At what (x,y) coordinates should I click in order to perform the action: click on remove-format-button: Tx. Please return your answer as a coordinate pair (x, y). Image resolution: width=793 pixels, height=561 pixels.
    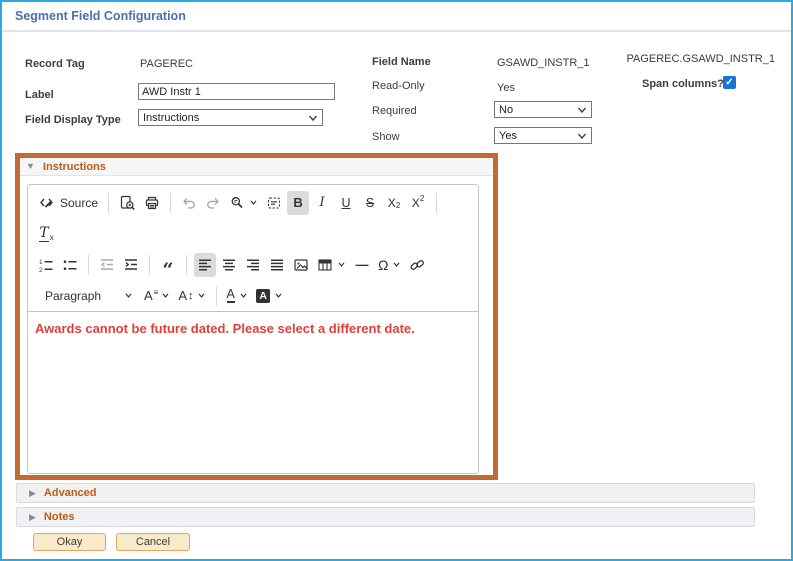
    Looking at the image, I should click on (46, 234).